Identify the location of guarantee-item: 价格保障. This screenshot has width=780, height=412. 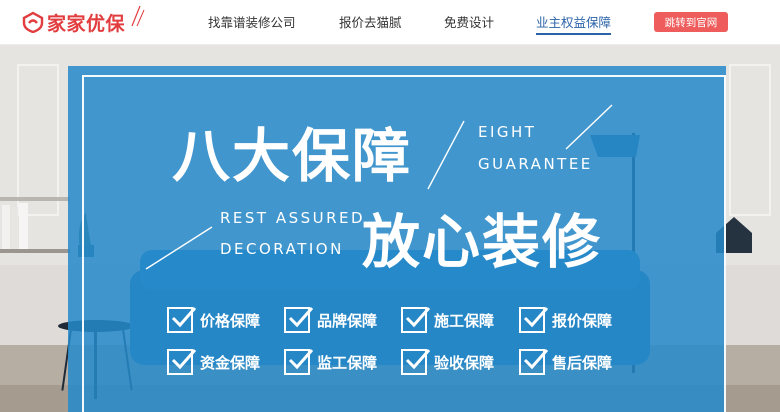
(213, 320).